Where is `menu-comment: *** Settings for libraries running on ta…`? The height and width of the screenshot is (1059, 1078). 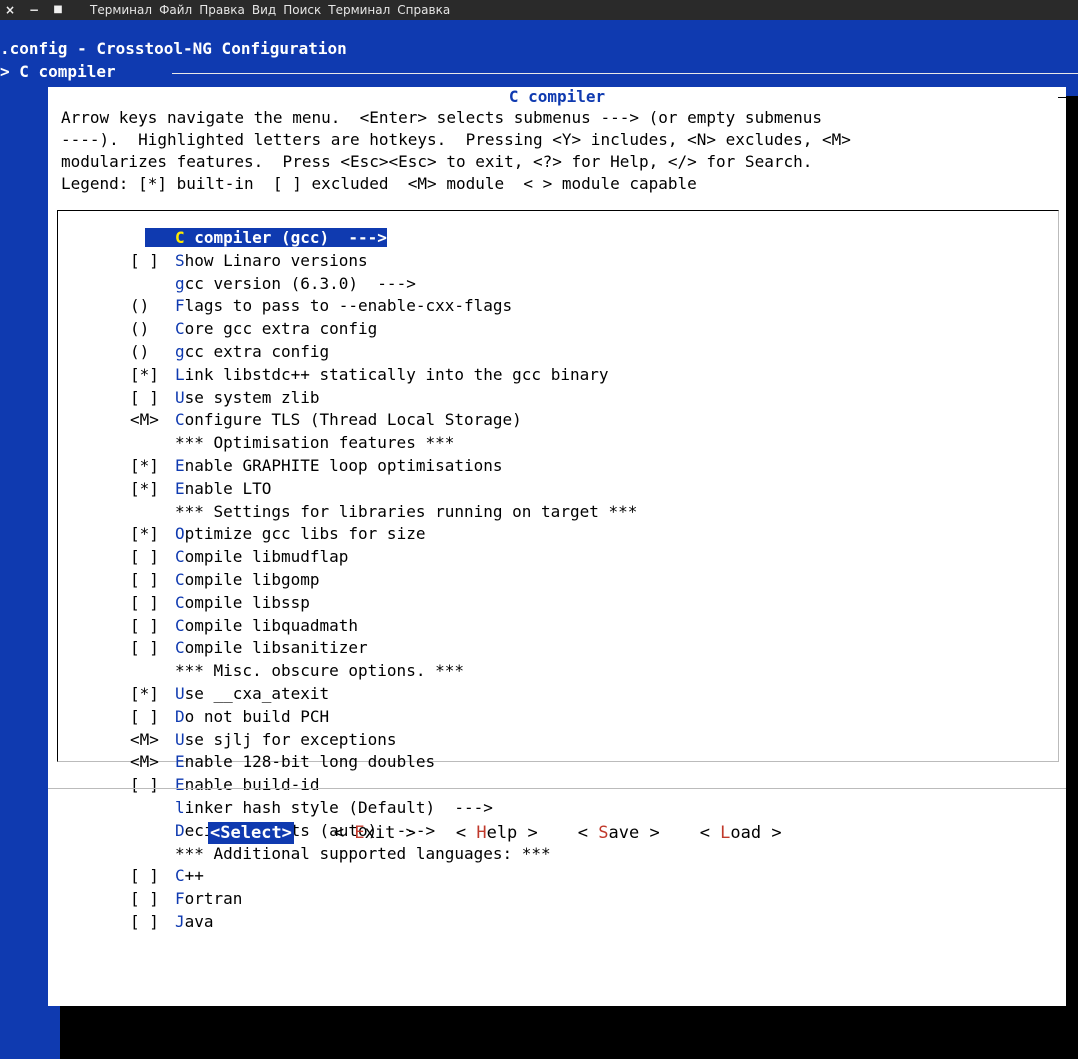 menu-comment: *** Settings for libraries running on ta… is located at coordinates (383, 512).